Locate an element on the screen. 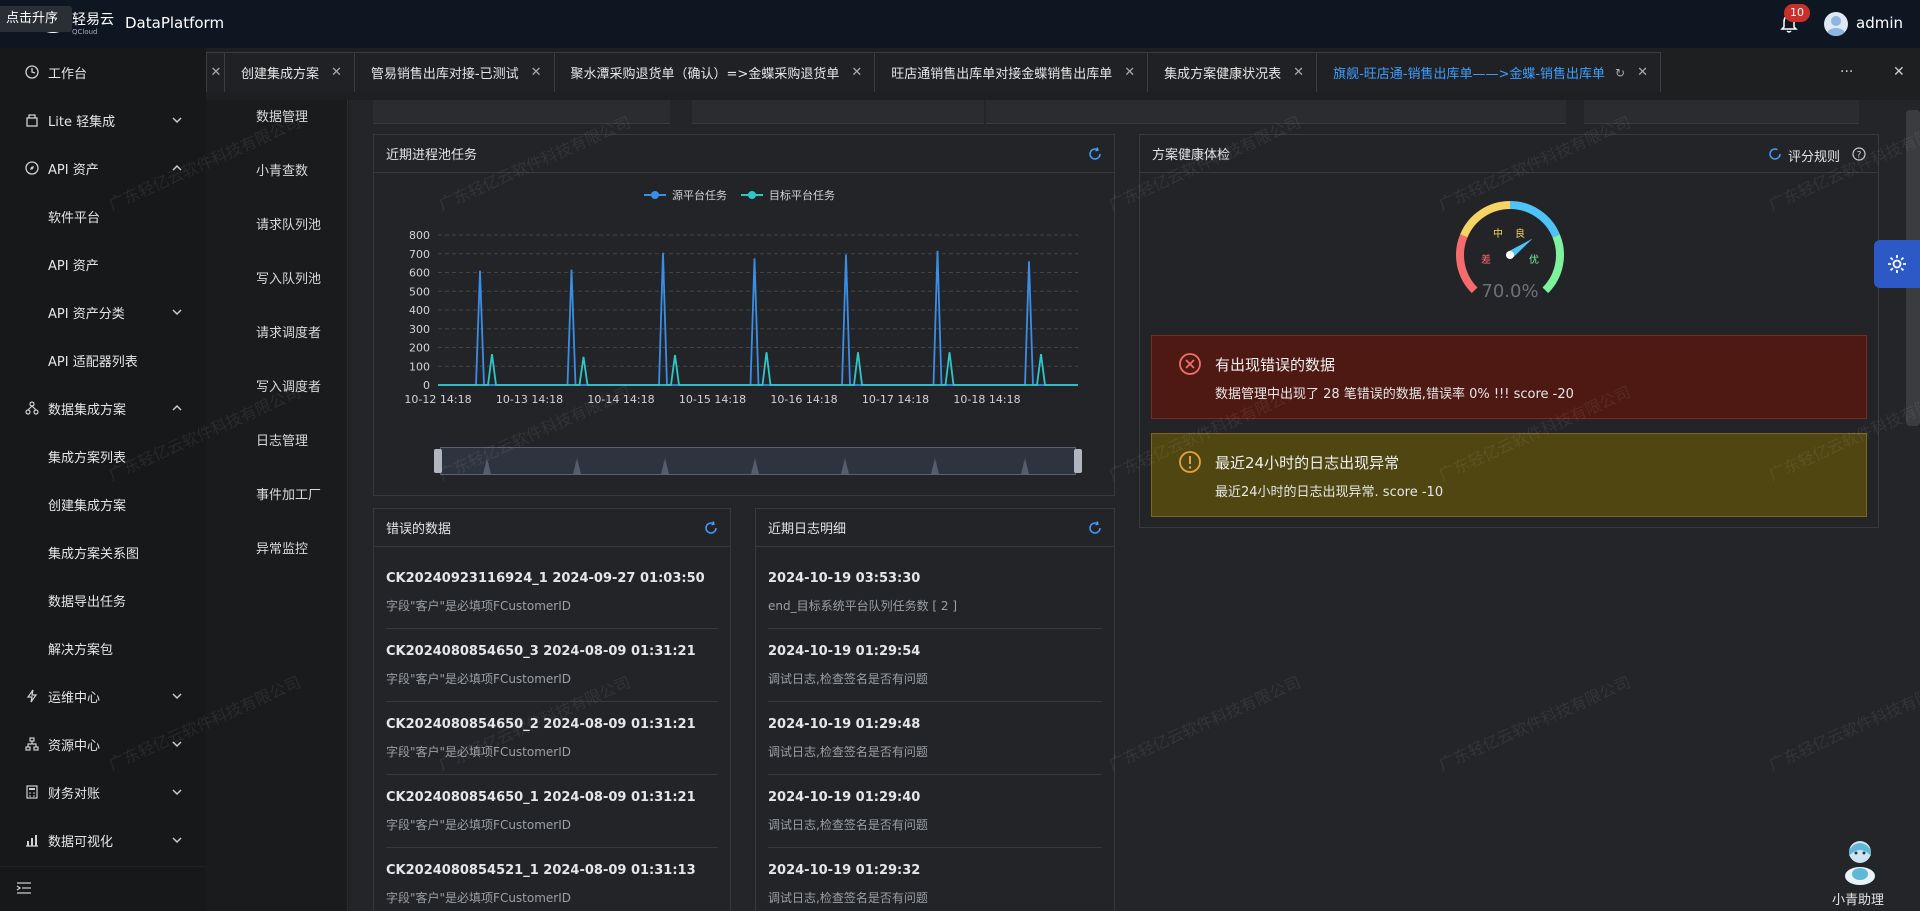 The image size is (1920, 911). collapse-menu-icon is located at coordinates (24, 888).